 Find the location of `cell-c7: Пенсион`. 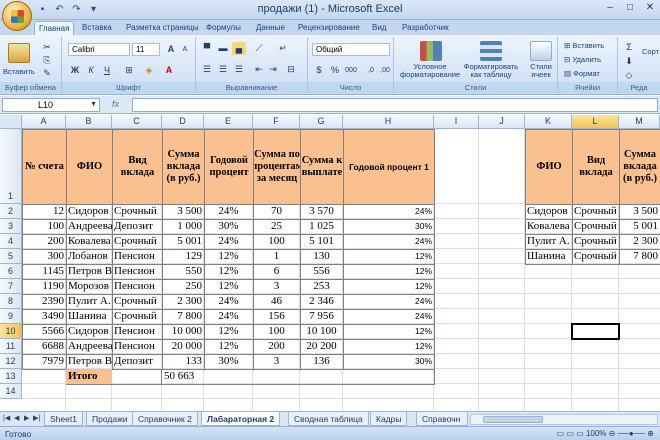

cell-c7: Пенсион is located at coordinates (137, 286).